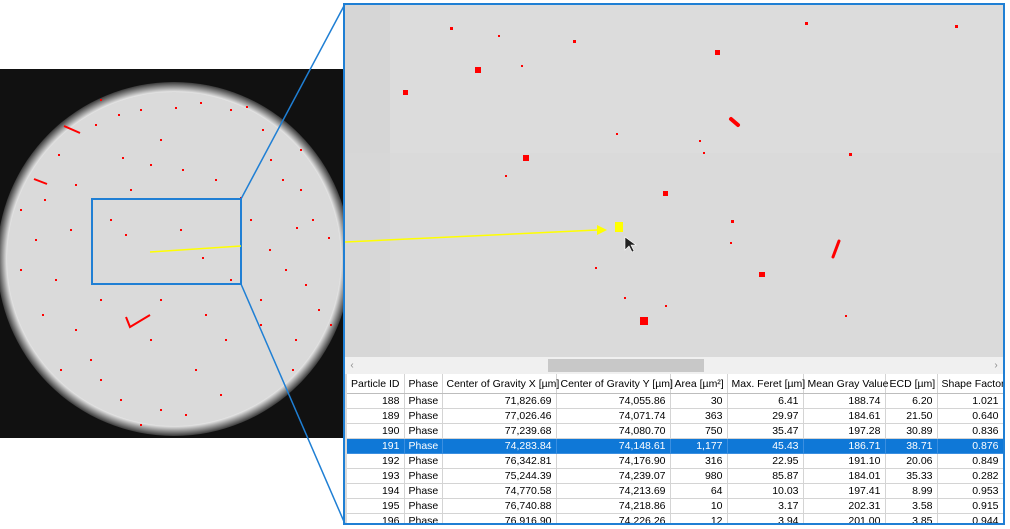  What do you see at coordinates (613, 401) in the screenshot?
I see `col-cog-y-cell: 74,055.86` at bounding box center [613, 401].